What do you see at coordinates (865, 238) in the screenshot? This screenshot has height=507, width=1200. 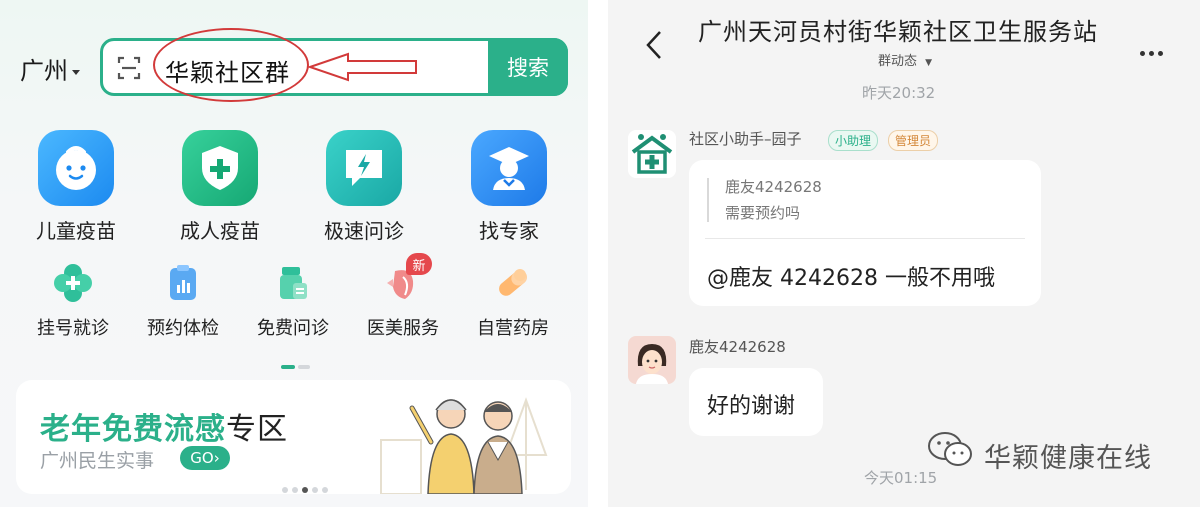 I see `quote-divider` at bounding box center [865, 238].